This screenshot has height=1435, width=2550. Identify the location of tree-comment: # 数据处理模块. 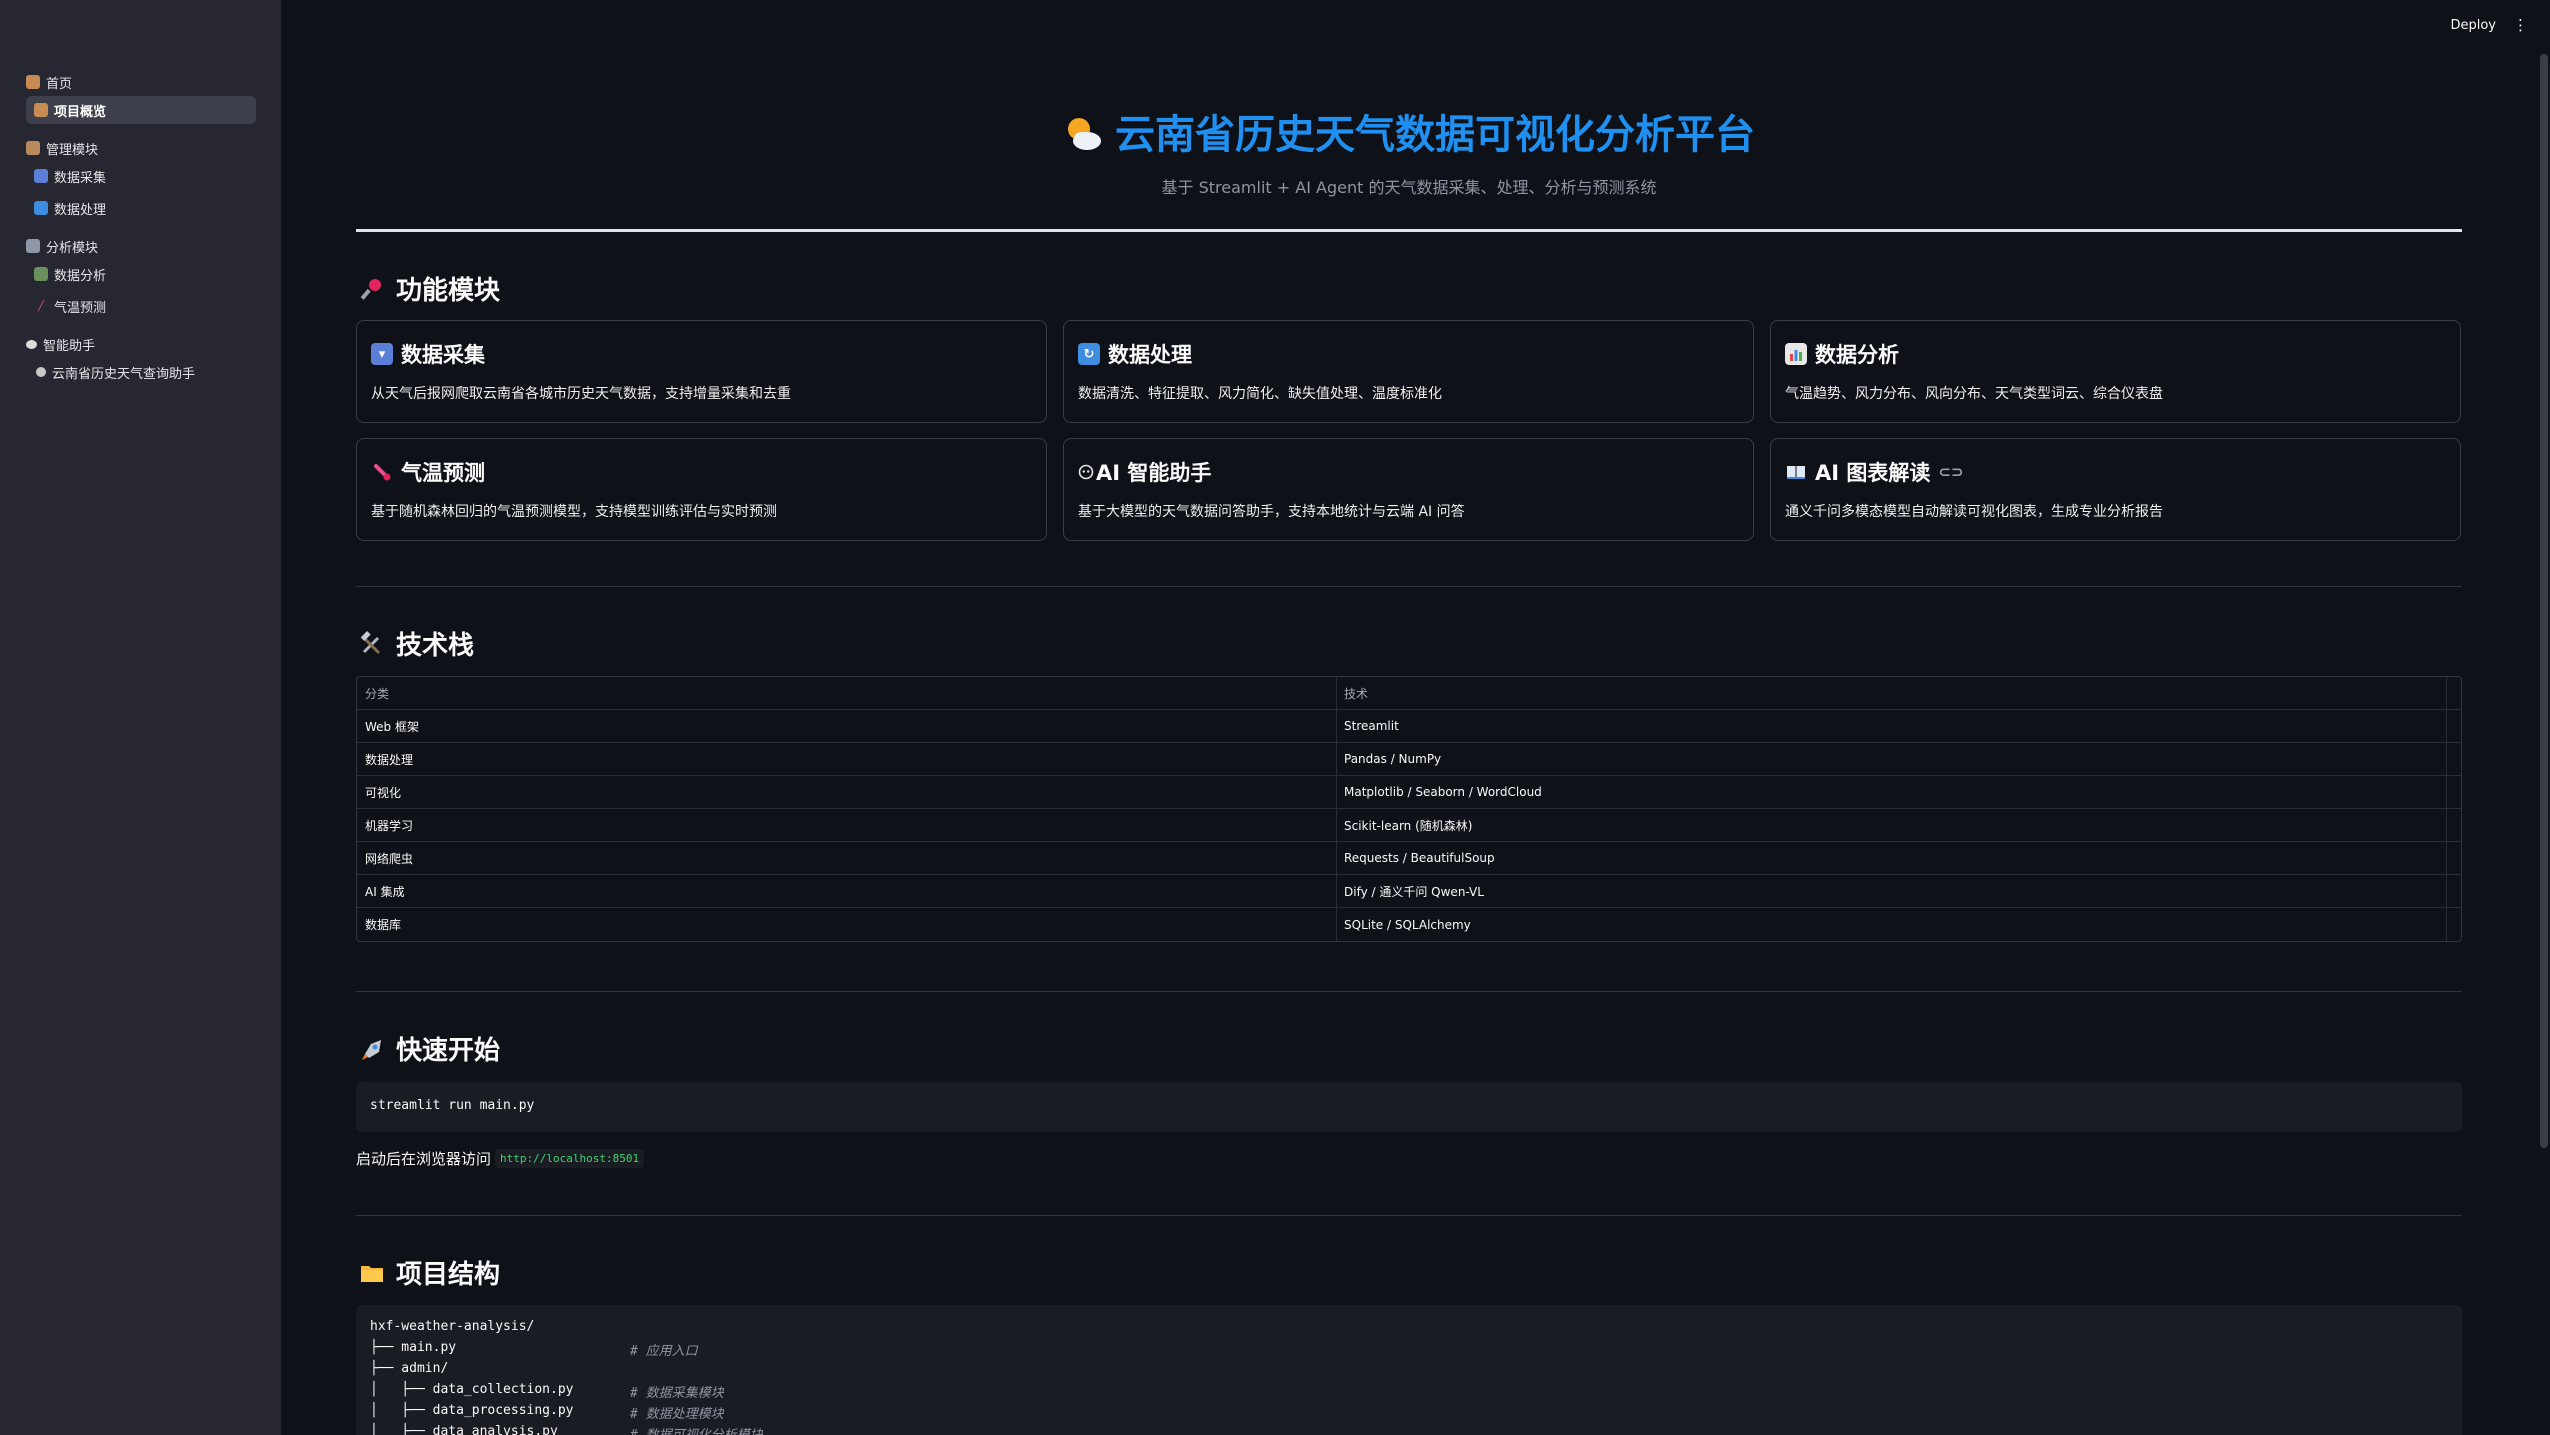
(677, 1414).